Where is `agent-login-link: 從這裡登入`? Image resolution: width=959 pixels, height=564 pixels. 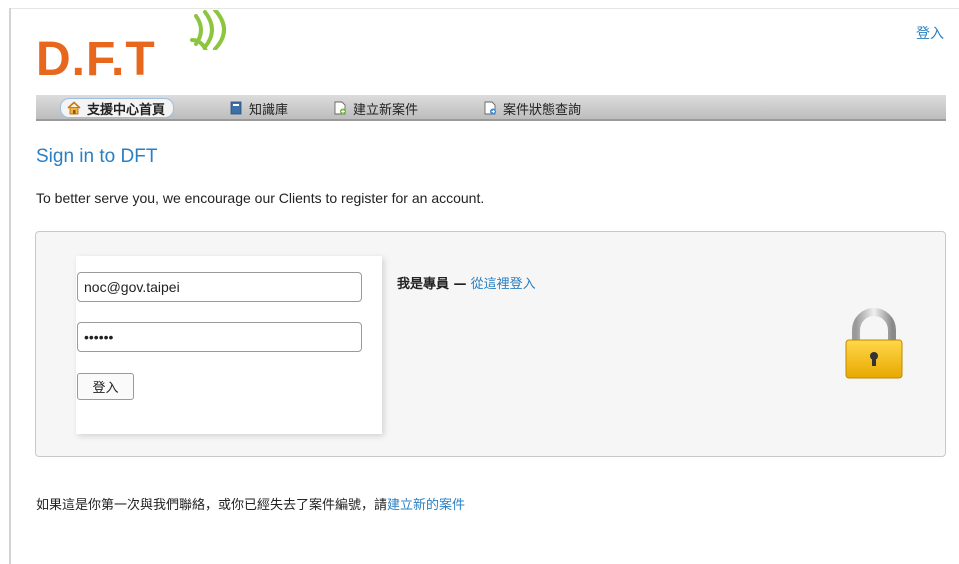 agent-login-link: 從這裡登入 is located at coordinates (503, 284).